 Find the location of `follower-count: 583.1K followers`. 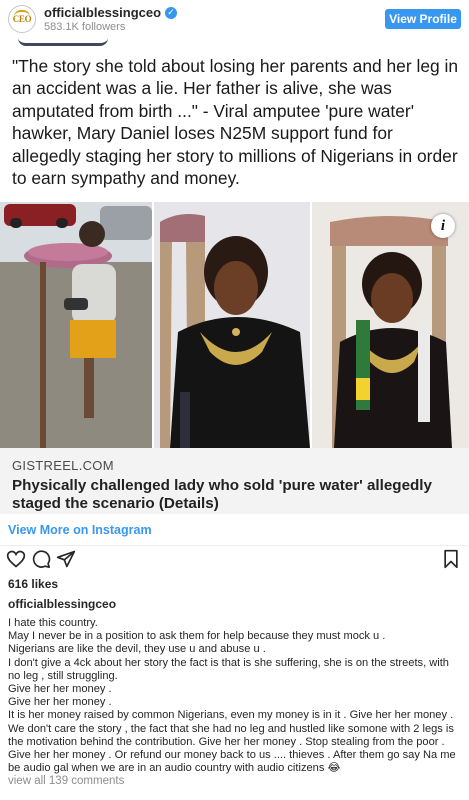

follower-count: 583.1K followers is located at coordinates (85, 27).